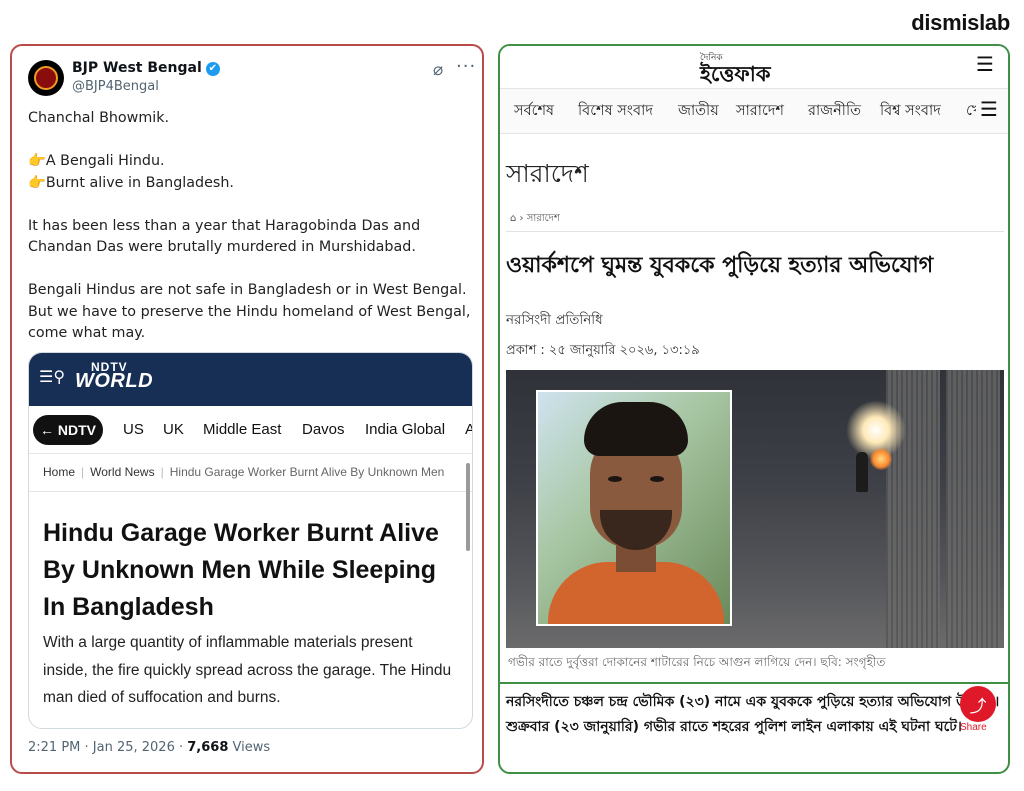 The image size is (1024, 791). What do you see at coordinates (834, 112) in the screenshot?
I see `nav-item-politics: রাজনীতি` at bounding box center [834, 112].